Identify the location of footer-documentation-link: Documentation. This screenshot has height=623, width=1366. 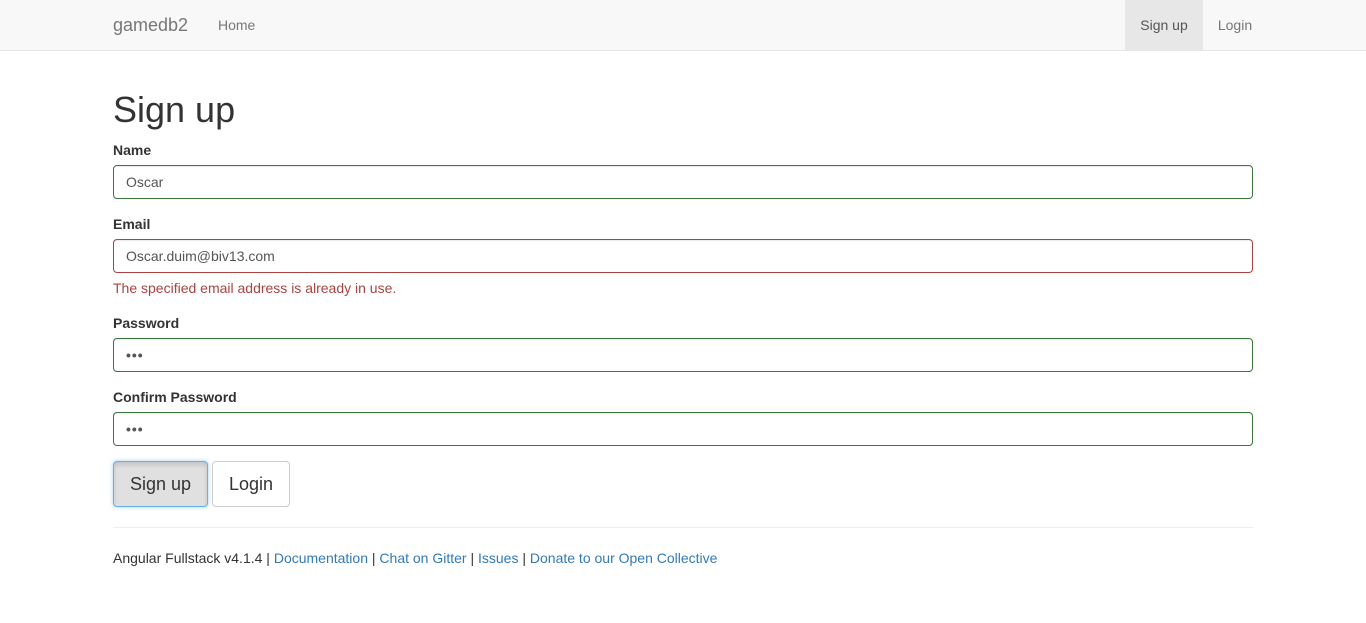
(321, 558).